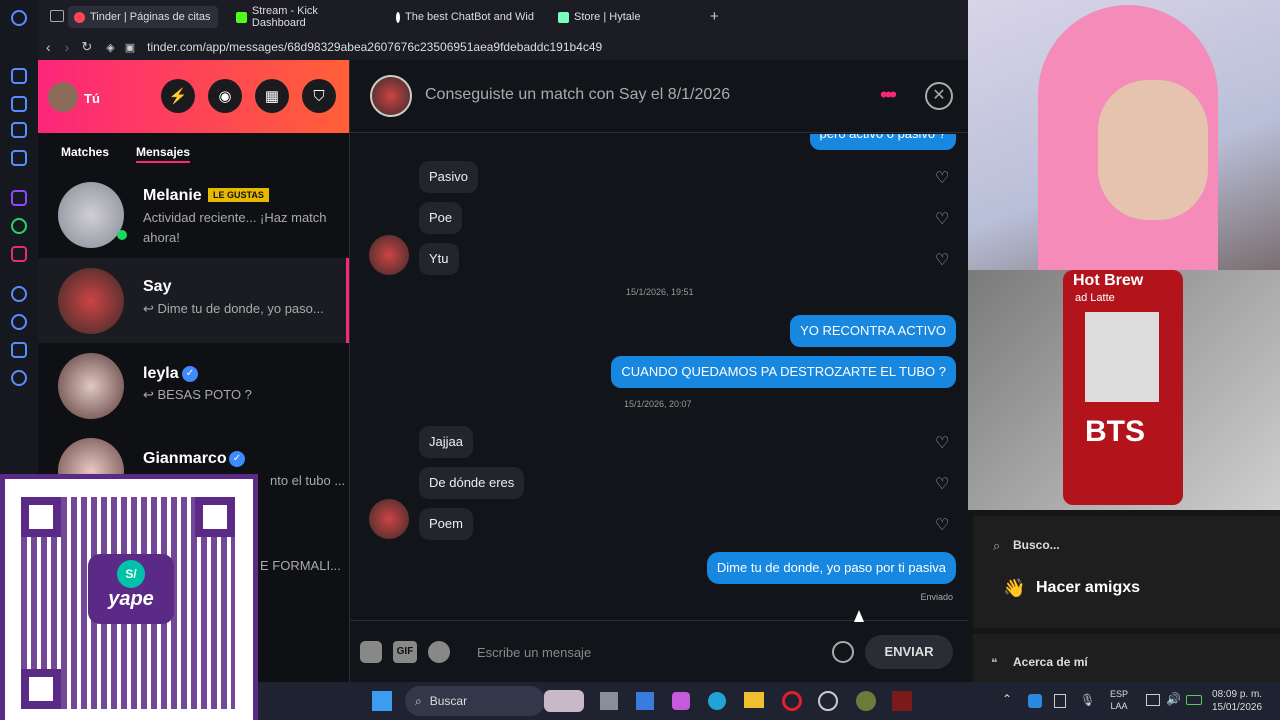 This screenshot has width=1280, height=720. Describe the element at coordinates (1035, 701) in the screenshot. I see `defender-icon` at that location.